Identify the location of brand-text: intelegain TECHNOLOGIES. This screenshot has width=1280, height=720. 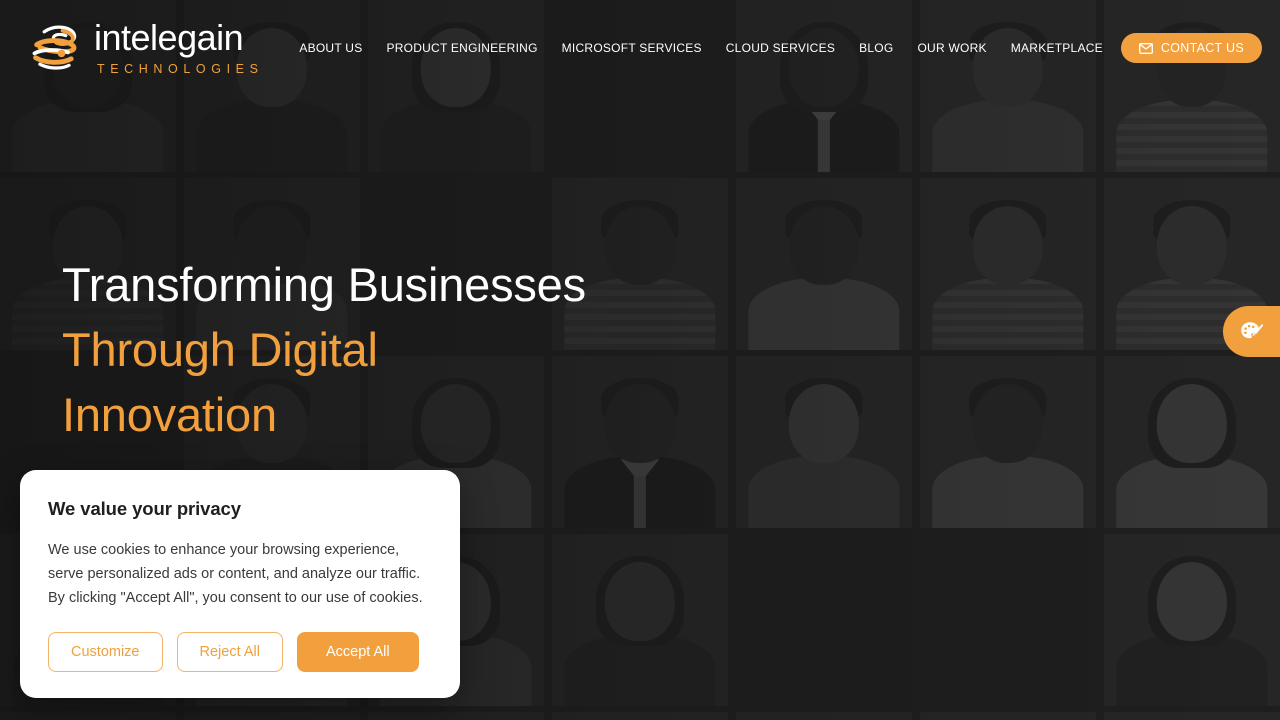
(179, 48).